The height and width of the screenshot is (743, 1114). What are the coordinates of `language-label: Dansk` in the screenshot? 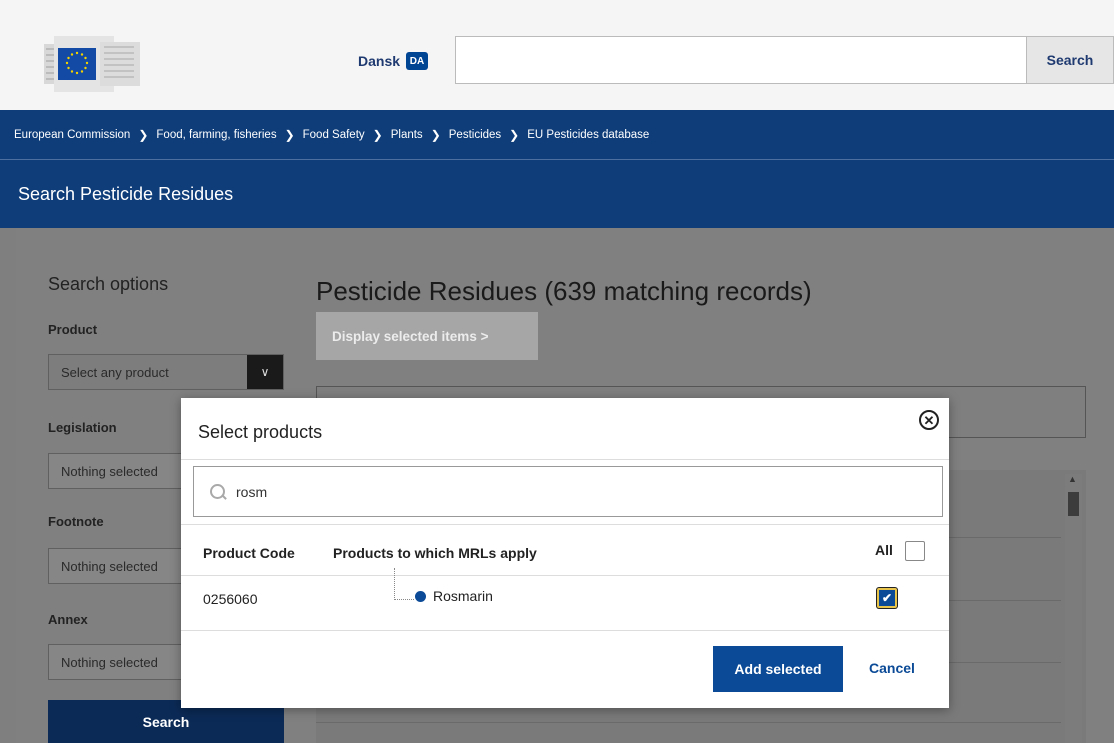 It's located at (379, 61).